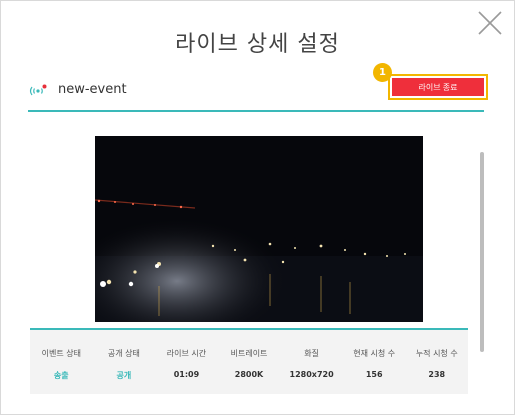 This screenshot has width=515, height=415. What do you see at coordinates (374, 374) in the screenshot?
I see `stat-value: 156` at bounding box center [374, 374].